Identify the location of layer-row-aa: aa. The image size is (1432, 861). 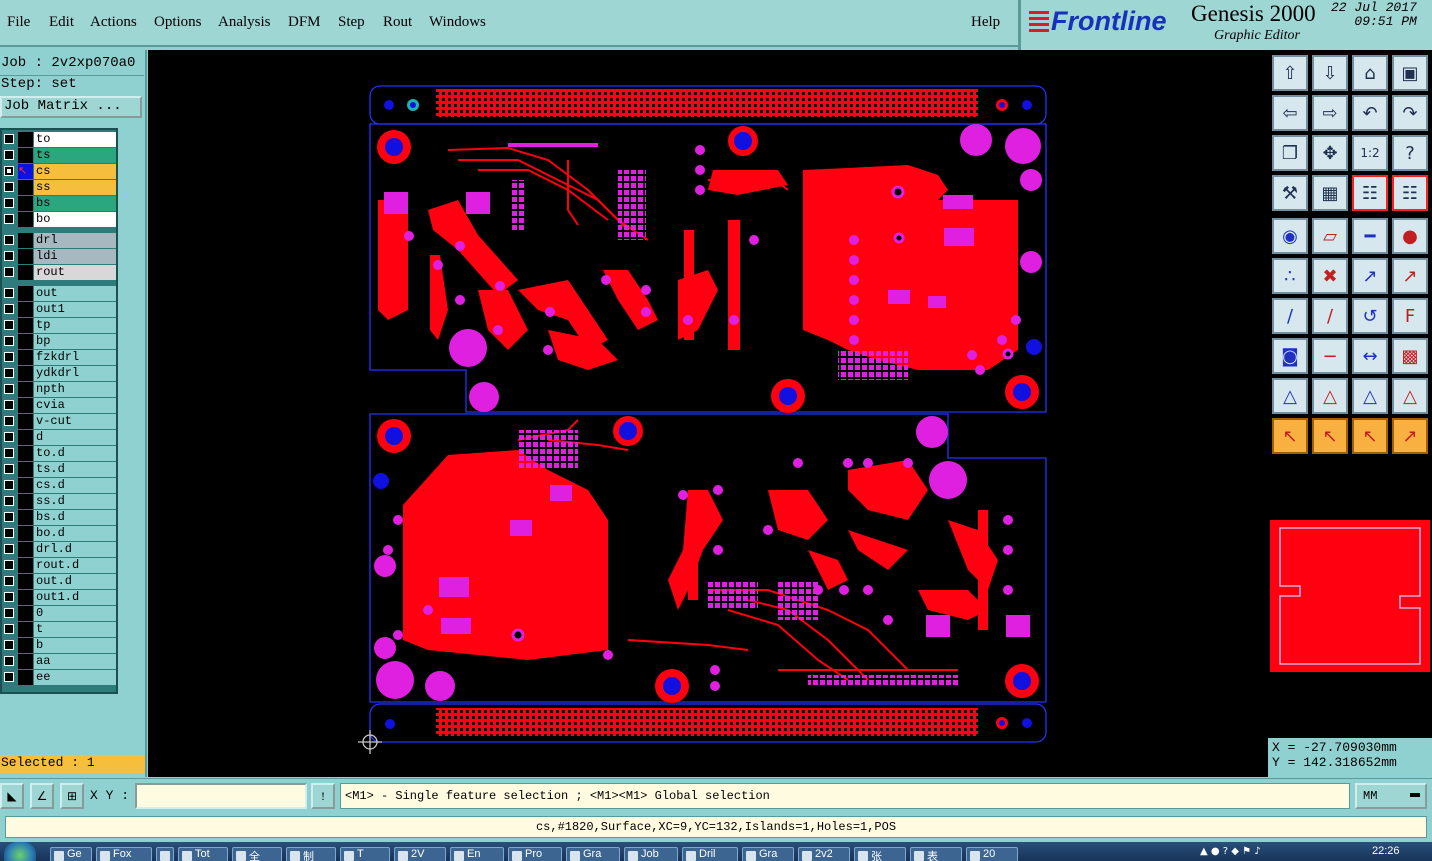
(60, 661).